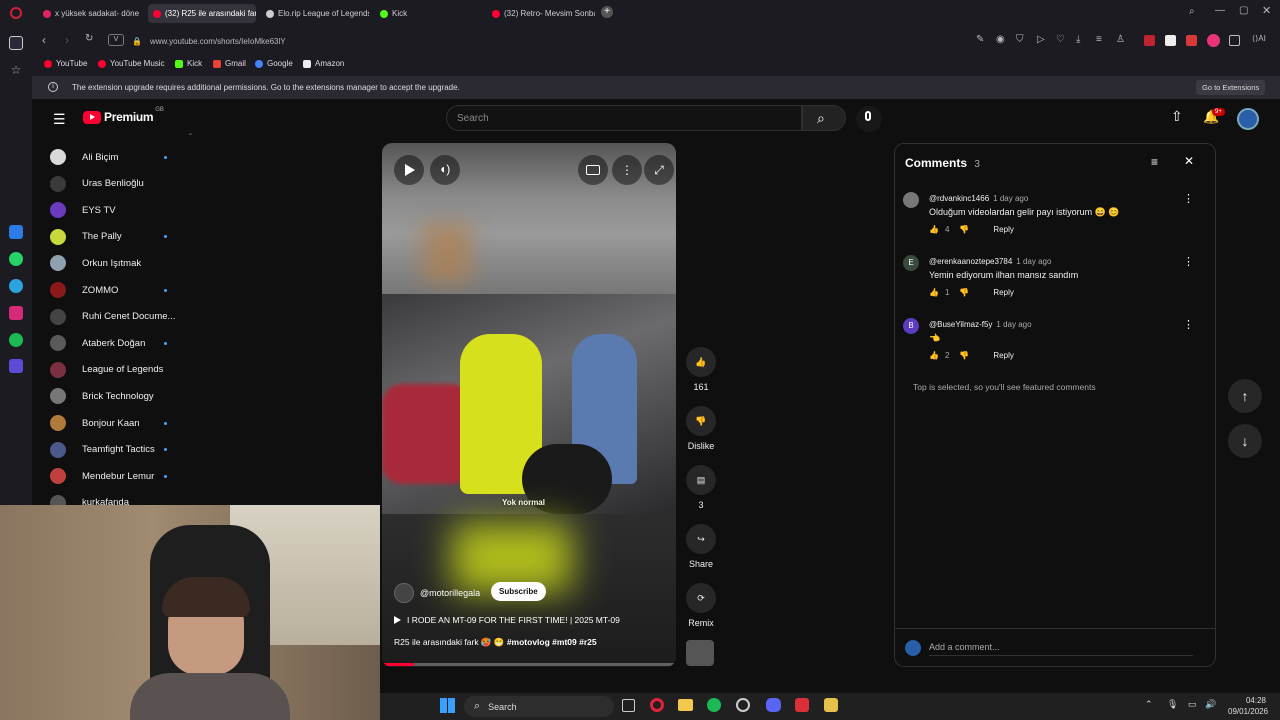 The width and height of the screenshot is (1280, 720). I want to click on extension-2-icon, so click(1170, 40).